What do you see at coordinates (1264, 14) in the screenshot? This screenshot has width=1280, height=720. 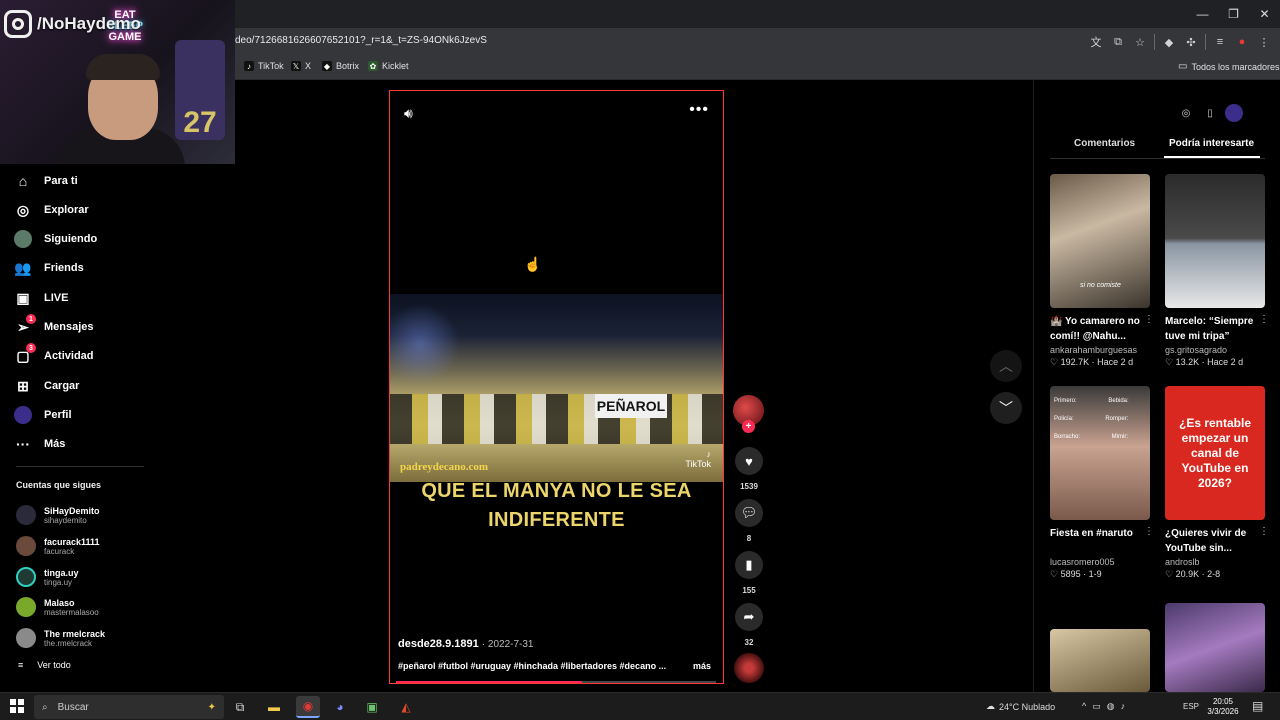 I see `close-icon: ✕` at bounding box center [1264, 14].